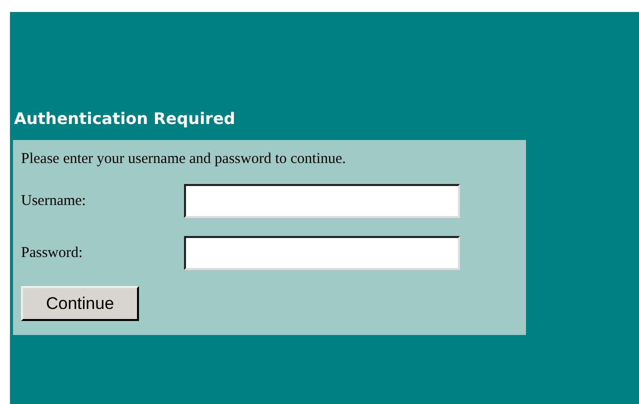  What do you see at coordinates (80, 303) in the screenshot?
I see `continue-button: Continue` at bounding box center [80, 303].